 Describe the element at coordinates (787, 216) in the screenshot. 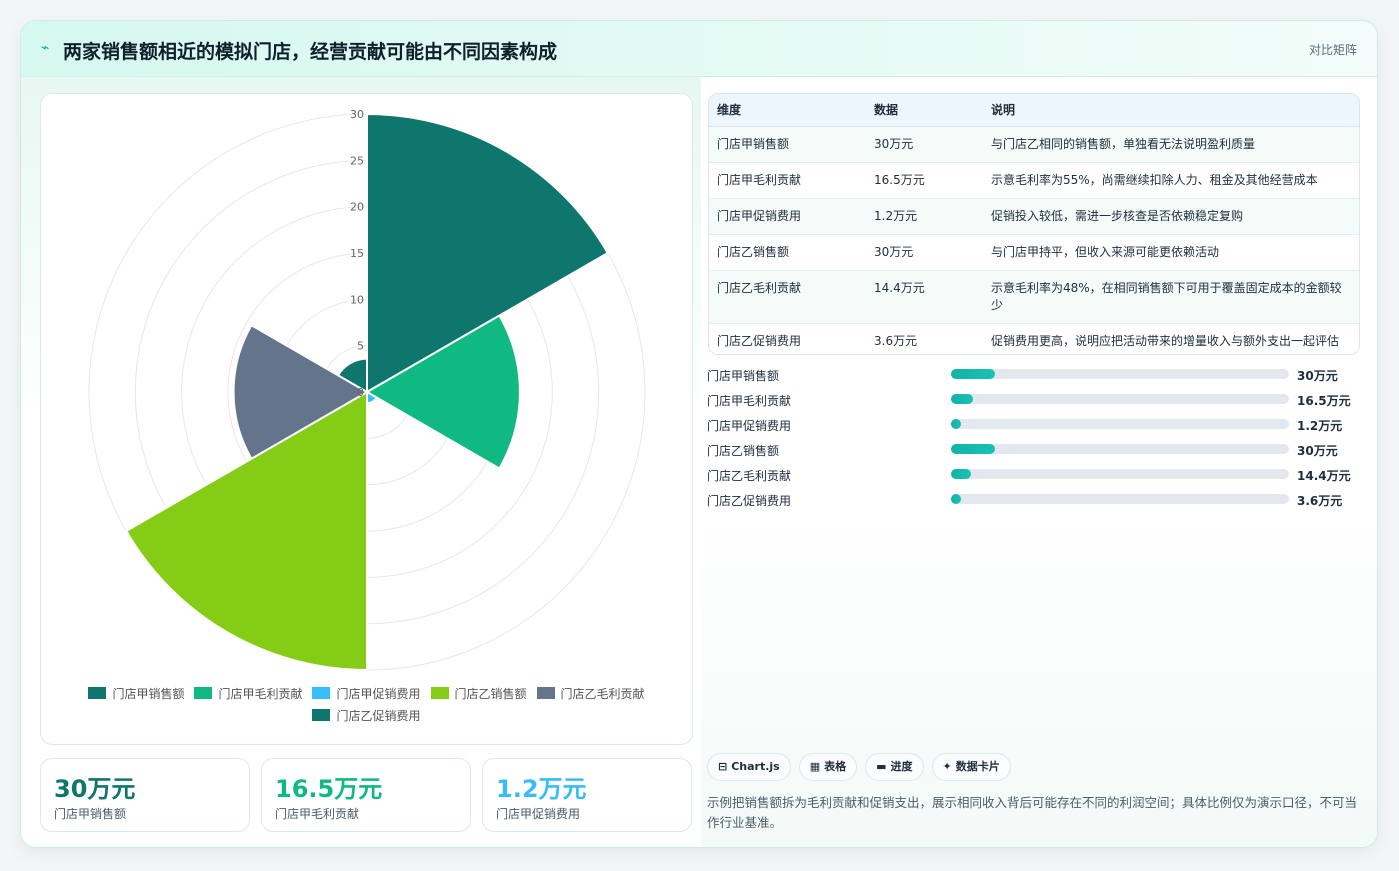

I see `cell-dimension: 门店甲促销费用` at that location.